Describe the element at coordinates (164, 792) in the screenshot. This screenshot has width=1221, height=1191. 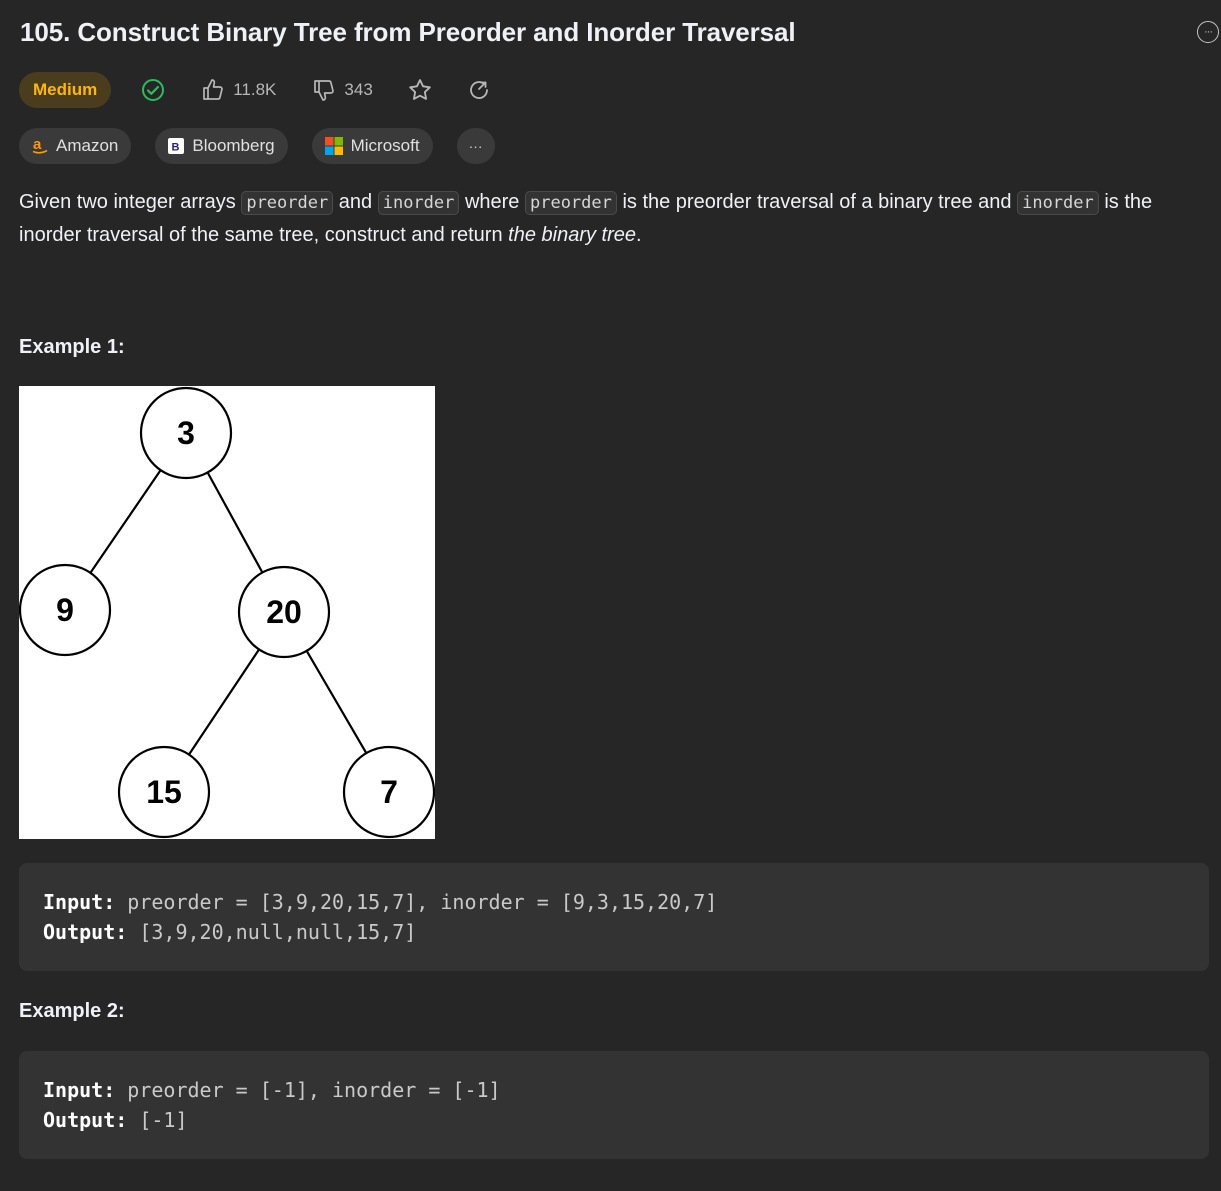
I see `tree-node-label: 15` at that location.